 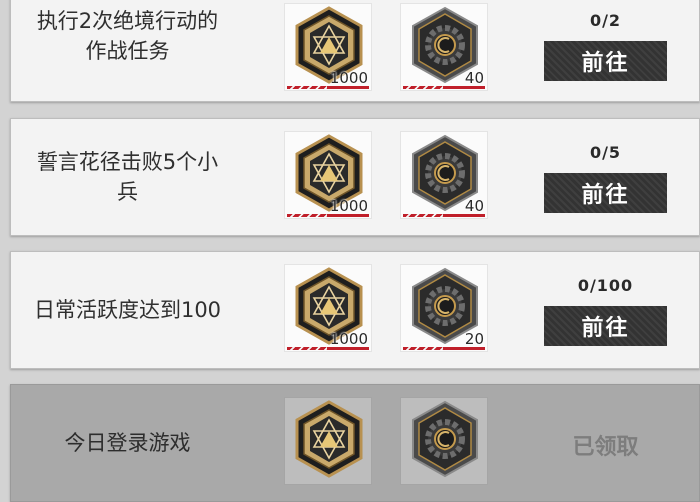 I want to click on task-title: 执行2次绝境行动的 作战任务, so click(x=127, y=36).